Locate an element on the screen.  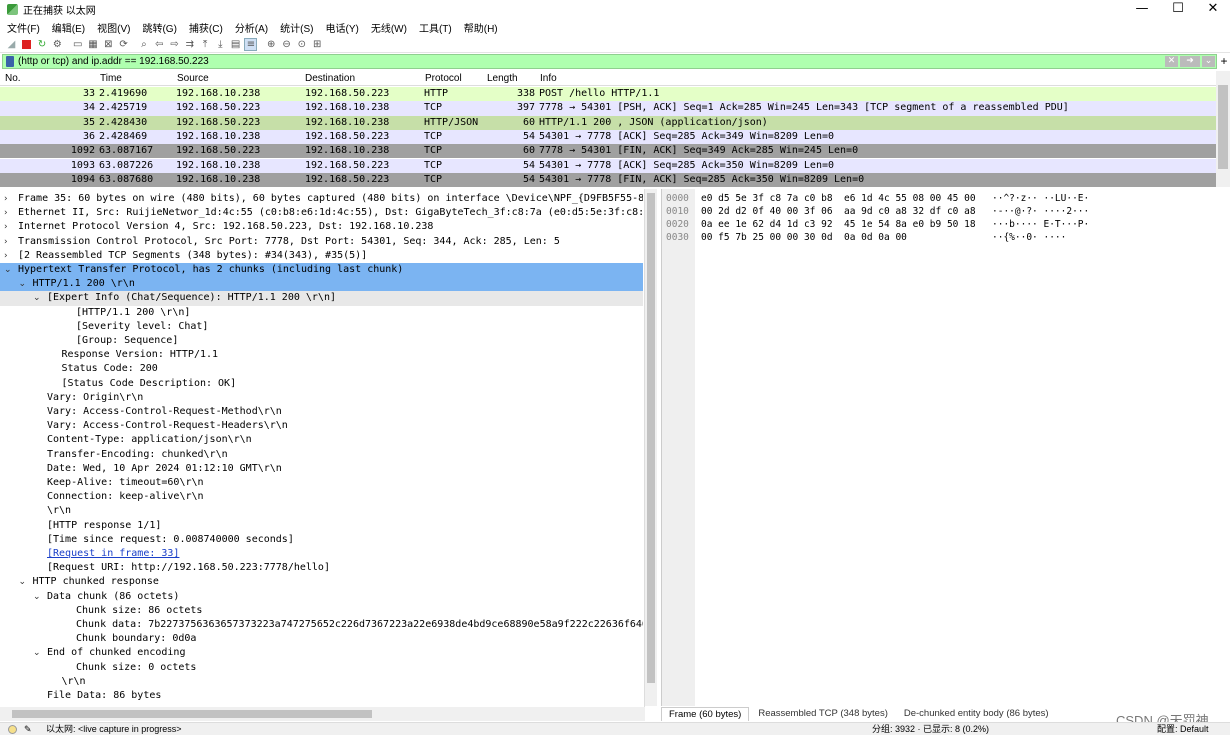
first-packet-icon: ⤒ is located at coordinates (205, 44).